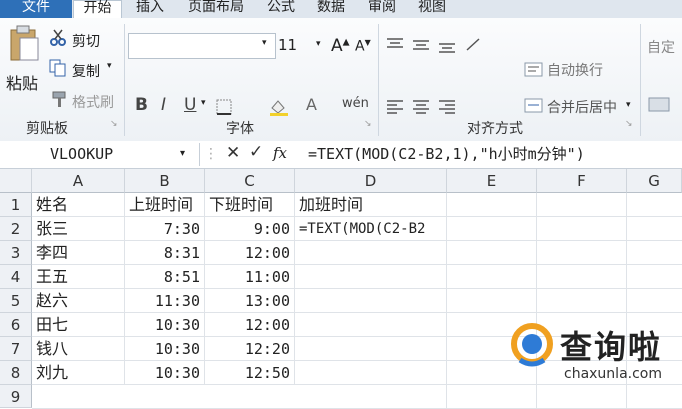  I want to click on row-header: 7, so click(16, 349).